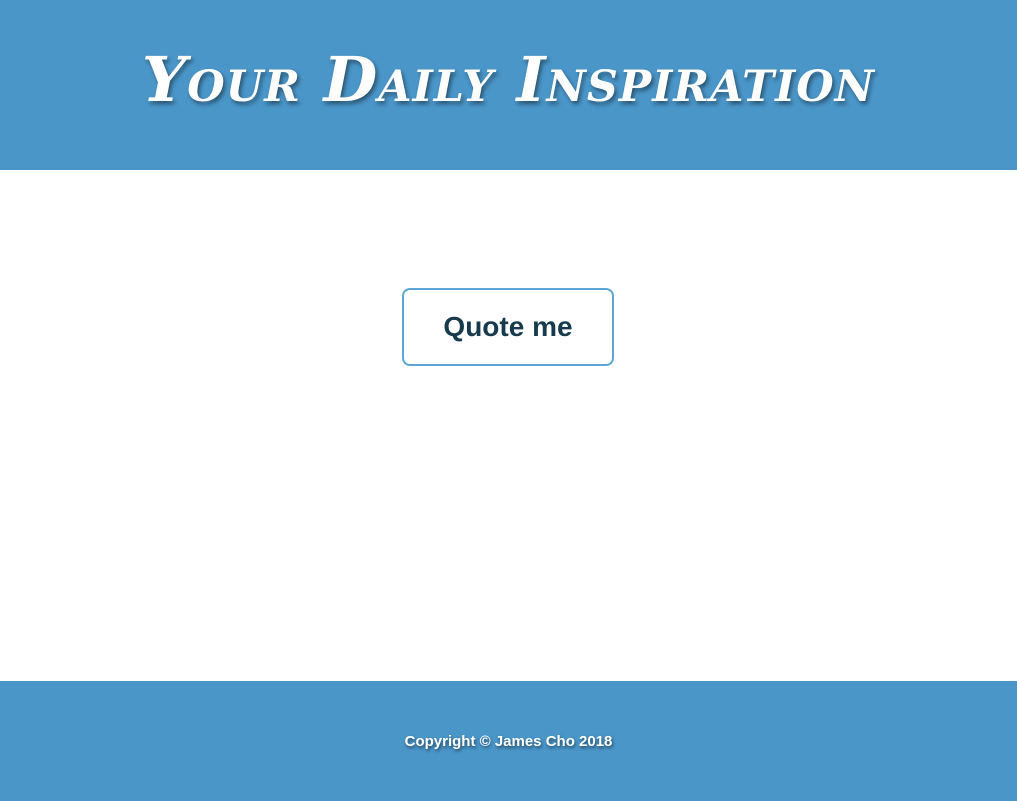 This screenshot has height=801, width=1017. What do you see at coordinates (508, 79) in the screenshot?
I see `site-title: Your Daily Inspiration` at bounding box center [508, 79].